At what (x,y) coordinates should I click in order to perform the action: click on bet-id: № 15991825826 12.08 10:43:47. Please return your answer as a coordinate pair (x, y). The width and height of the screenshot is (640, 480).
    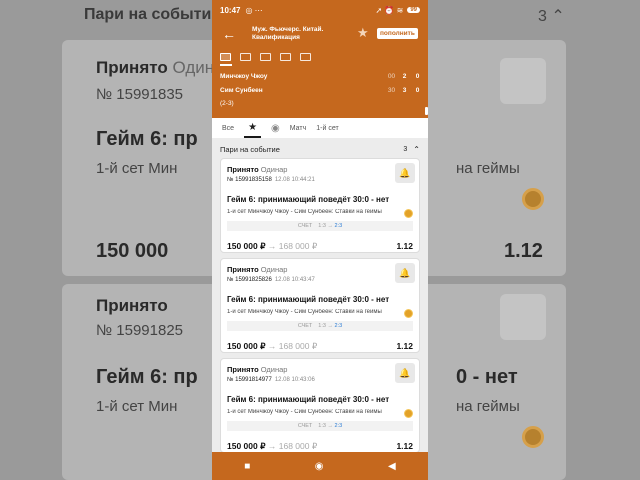
    Looking at the image, I should click on (271, 280).